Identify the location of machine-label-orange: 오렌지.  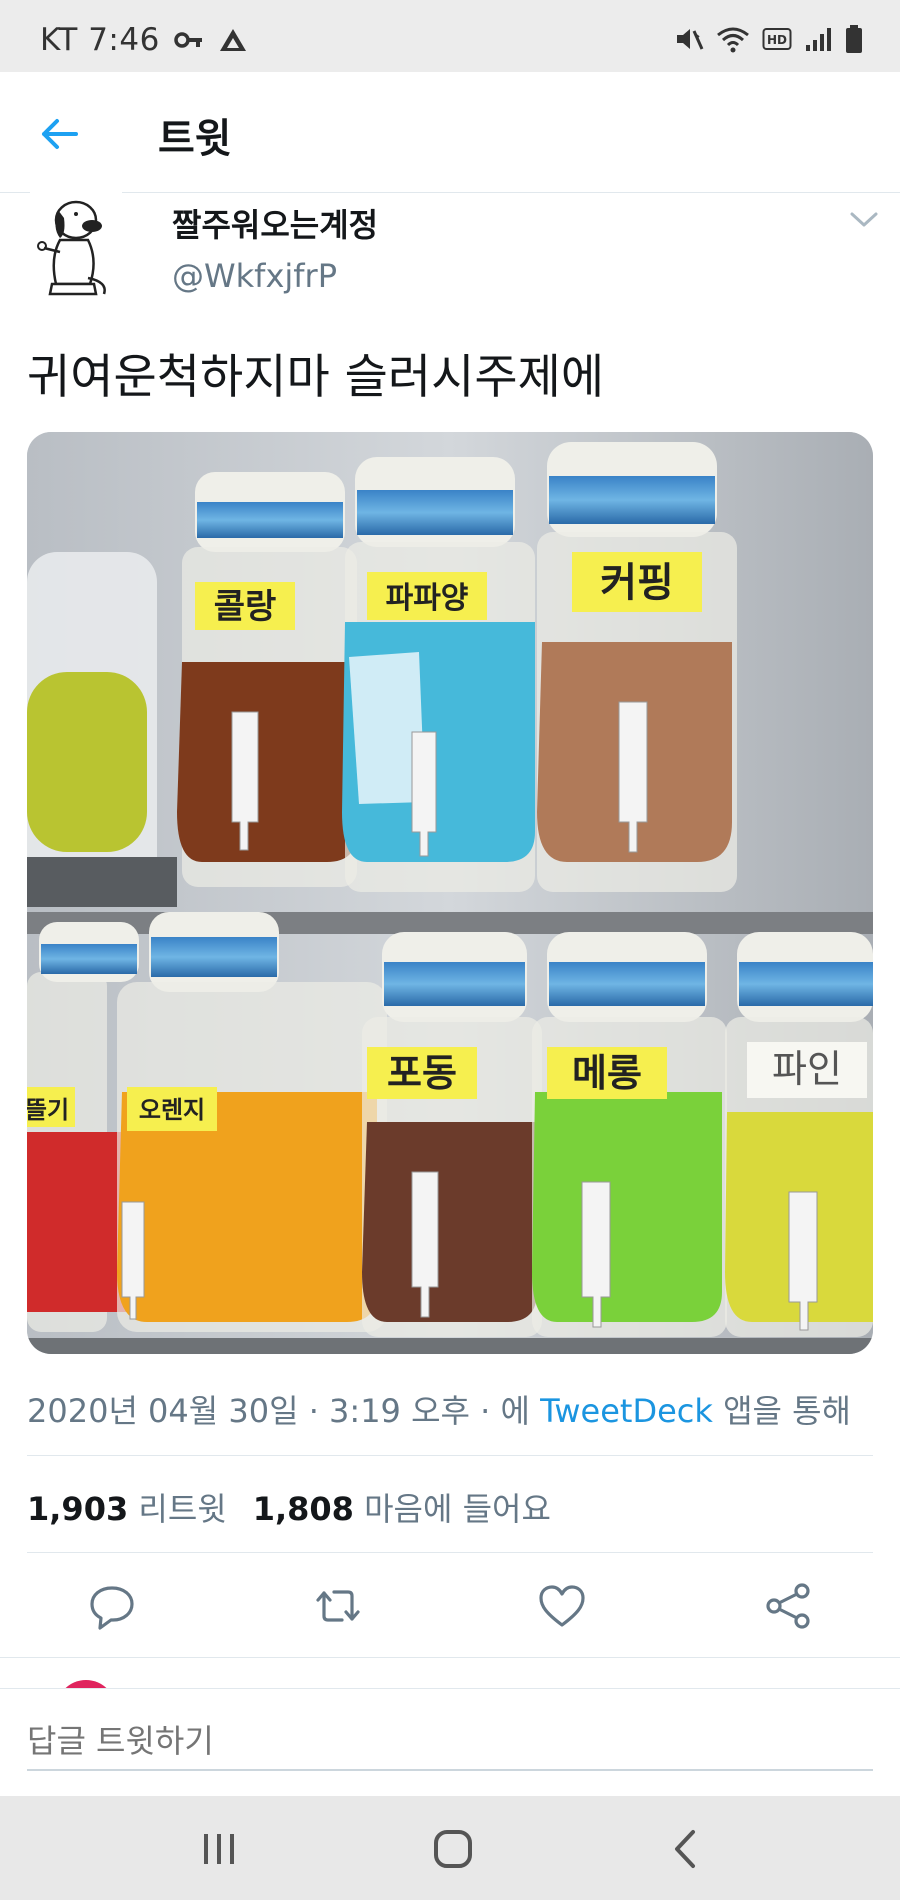
(172, 1110).